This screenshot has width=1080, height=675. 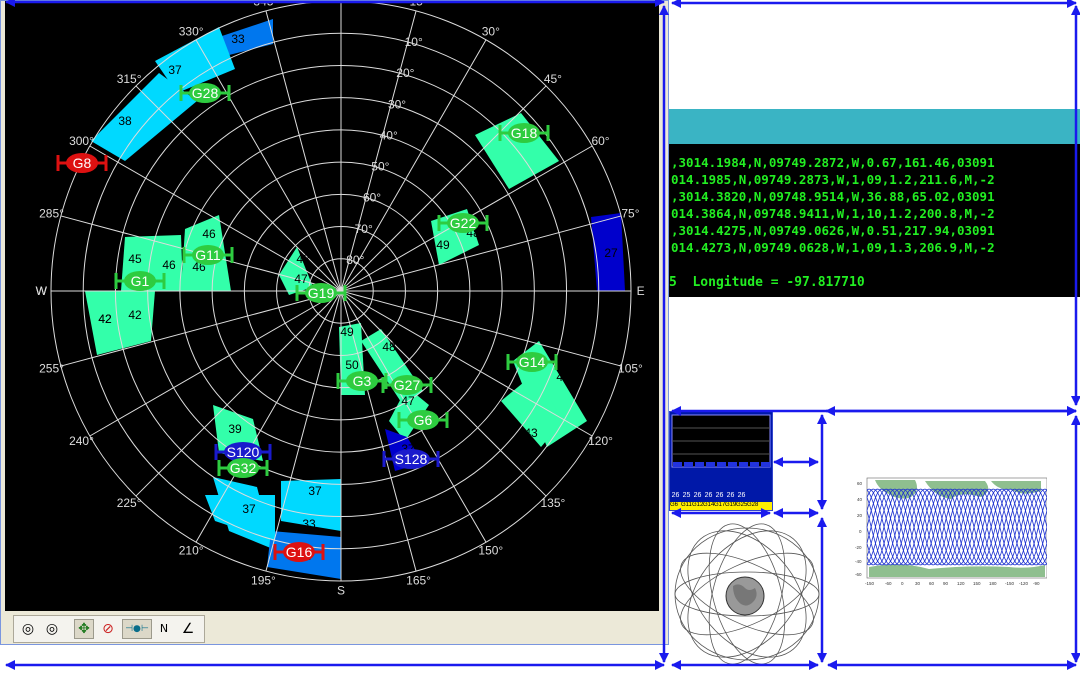 I want to click on satellite-label: G6, so click(x=423, y=420).